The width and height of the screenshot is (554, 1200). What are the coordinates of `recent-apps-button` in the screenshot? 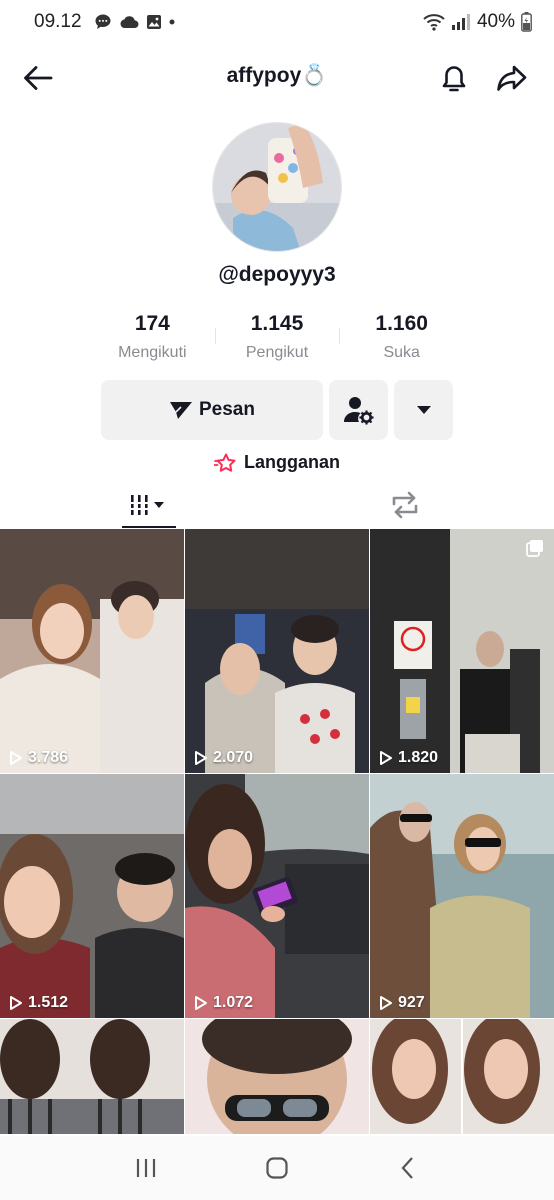 It's located at (146, 1168).